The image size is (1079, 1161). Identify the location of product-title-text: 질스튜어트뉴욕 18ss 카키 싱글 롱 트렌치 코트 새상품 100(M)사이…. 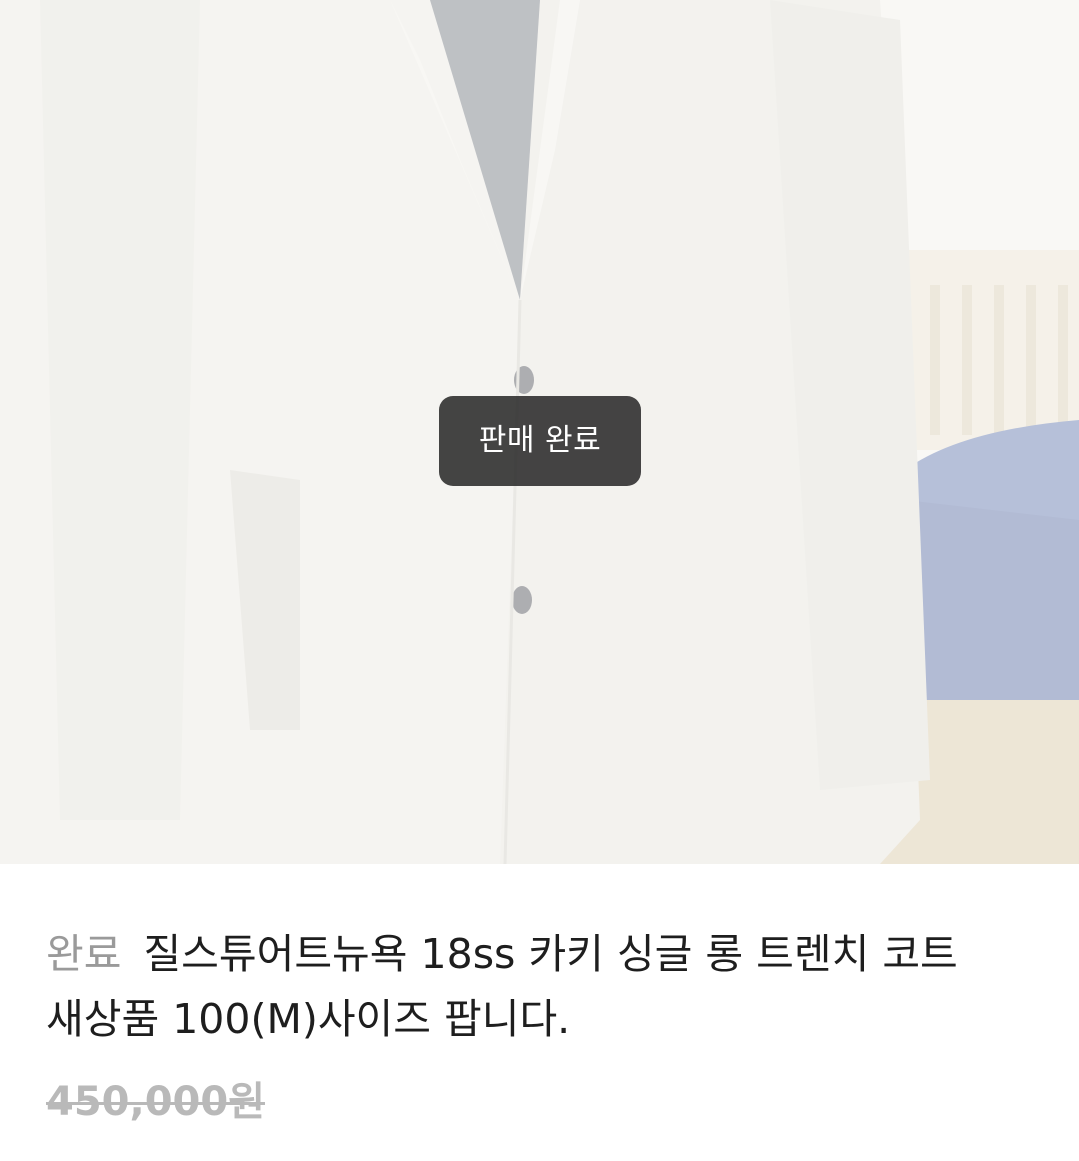
(502, 986).